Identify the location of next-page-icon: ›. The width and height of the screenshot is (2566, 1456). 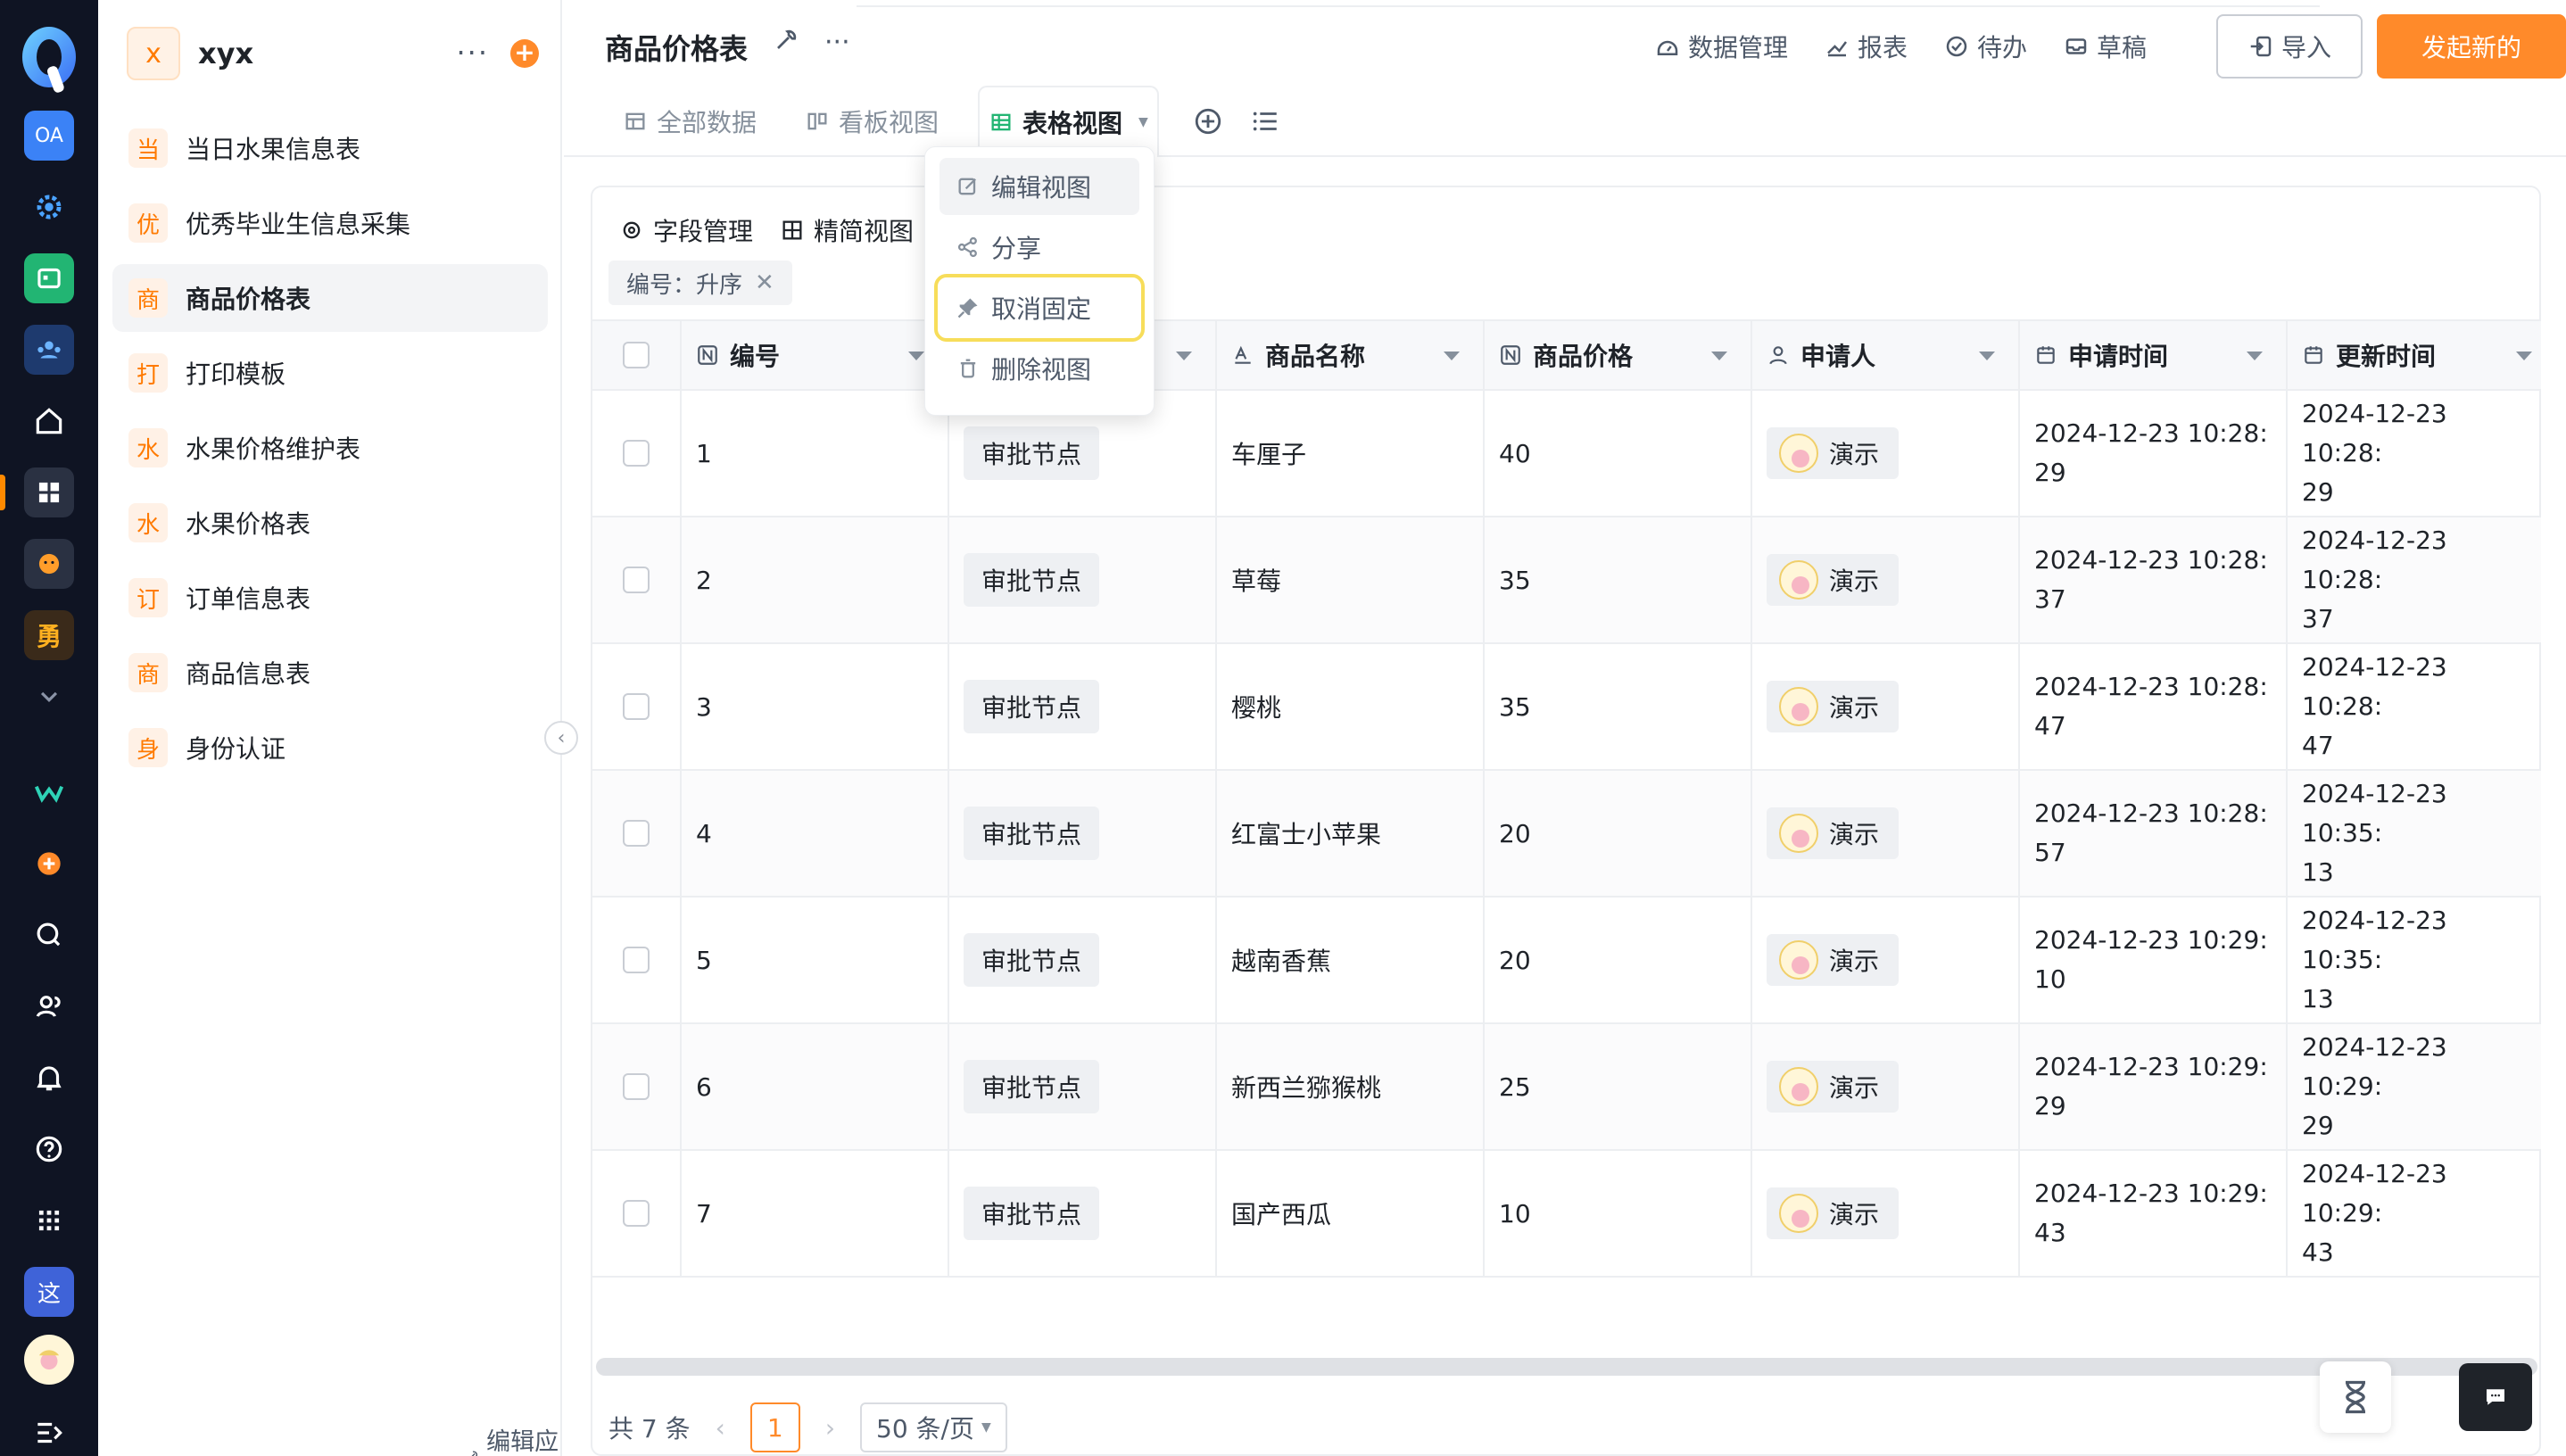
(830, 1428).